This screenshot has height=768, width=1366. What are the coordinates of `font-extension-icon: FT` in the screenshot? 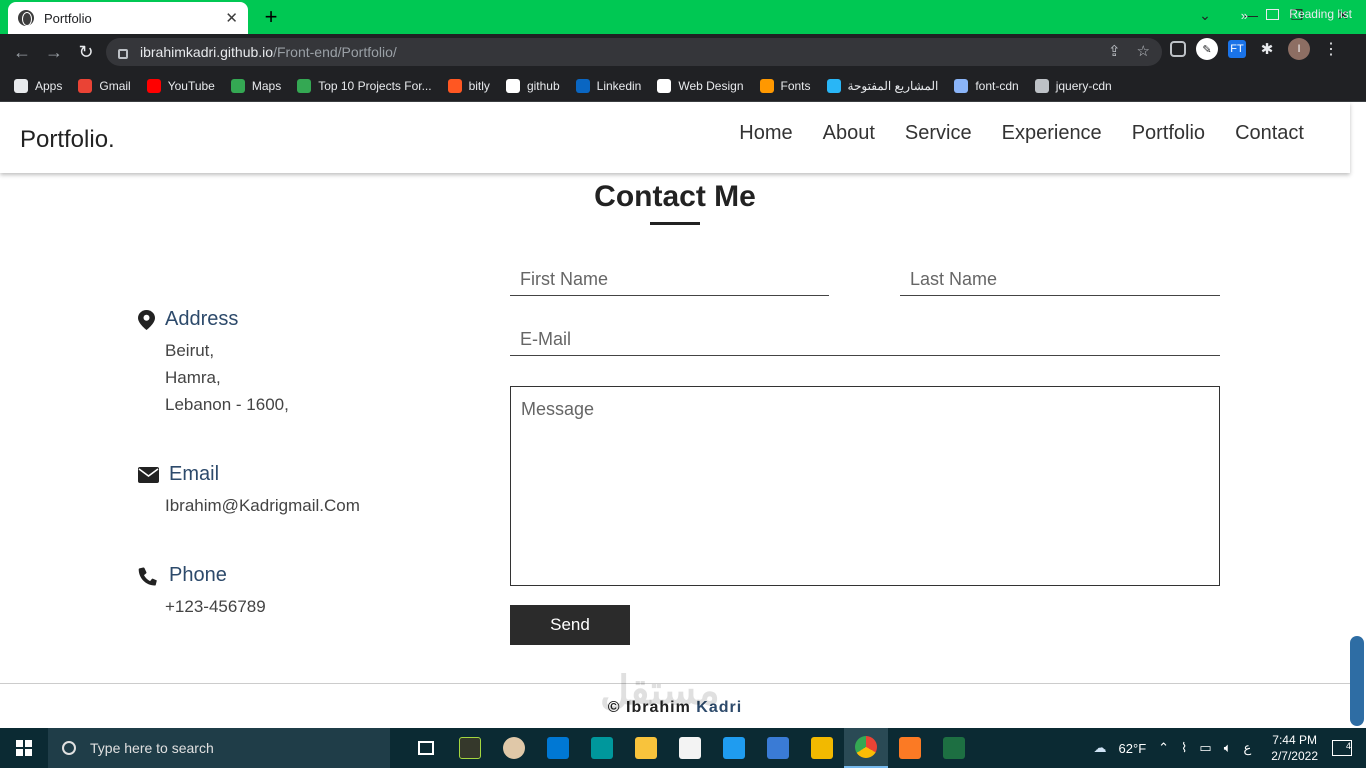 It's located at (1237, 49).